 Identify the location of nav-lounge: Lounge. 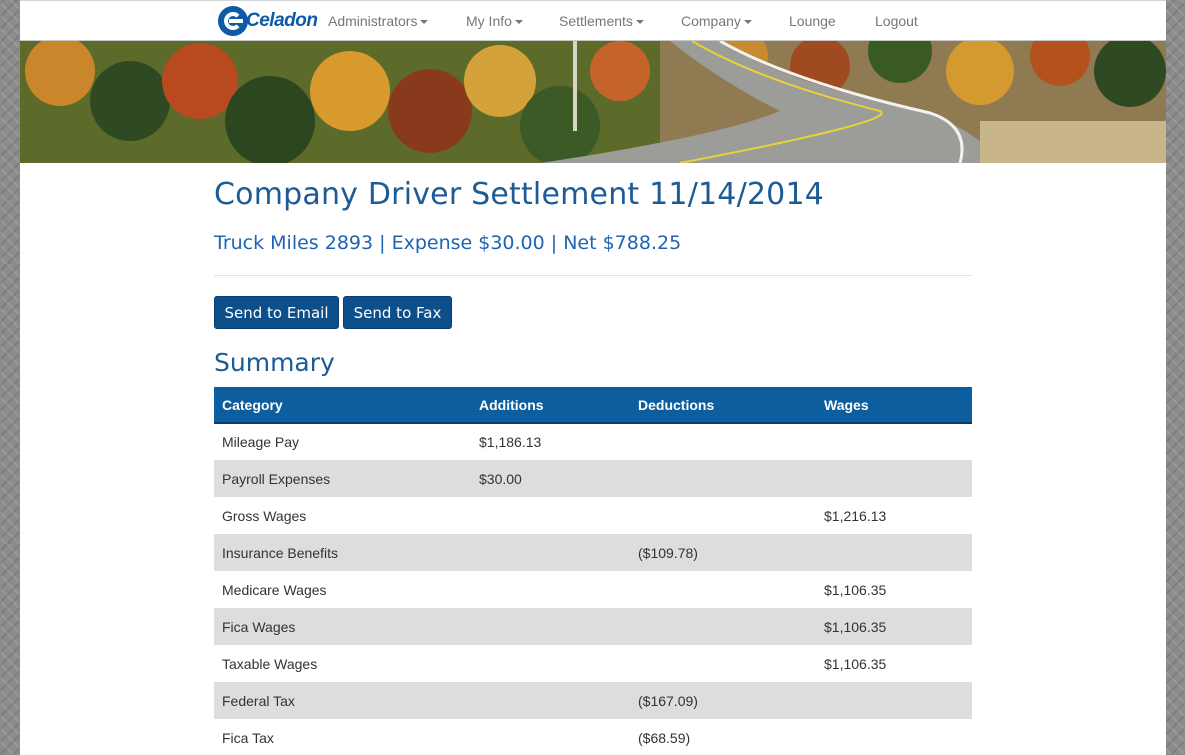
(812, 21).